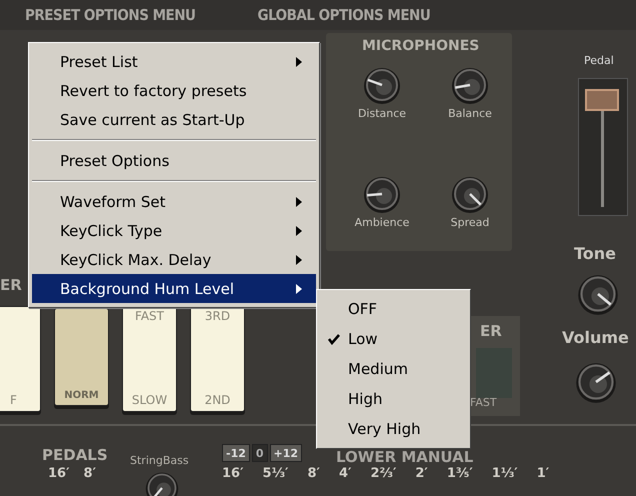 Image resolution: width=636 pixels, height=496 pixels. What do you see at coordinates (174, 259) in the screenshot?
I see `menu-item: KeyClick Max. Delay` at bounding box center [174, 259].